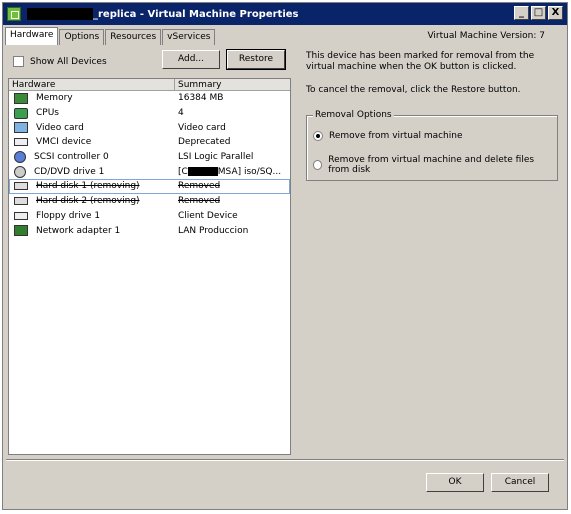 The height and width of the screenshot is (514, 571). Describe the element at coordinates (318, 165) in the screenshot. I see `remove-delete-radio` at that location.